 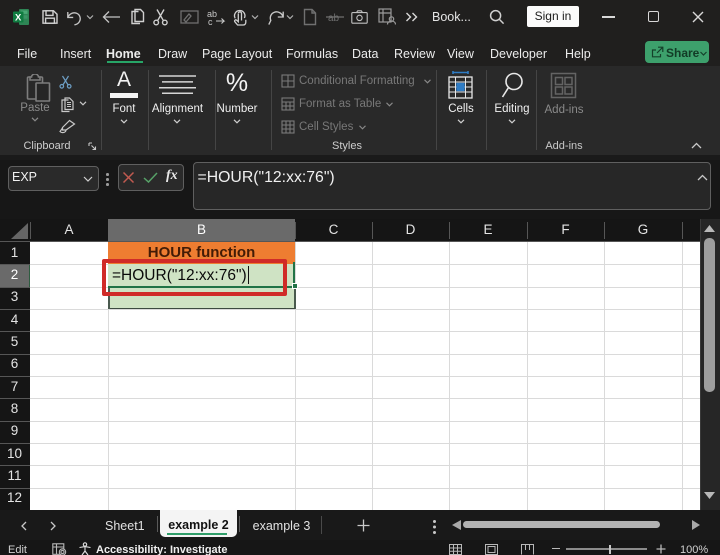 What do you see at coordinates (334, 18) in the screenshot?
I see `svg-text: ab` at bounding box center [334, 18].